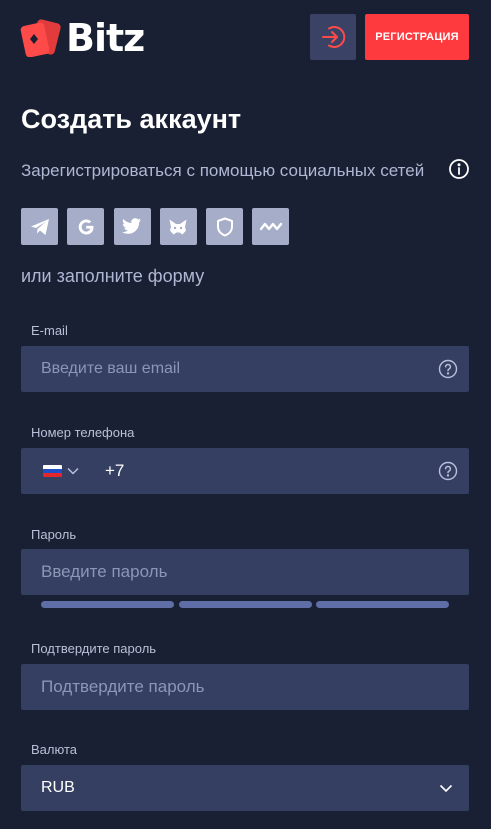  I want to click on social-button-shield, so click(225, 226).